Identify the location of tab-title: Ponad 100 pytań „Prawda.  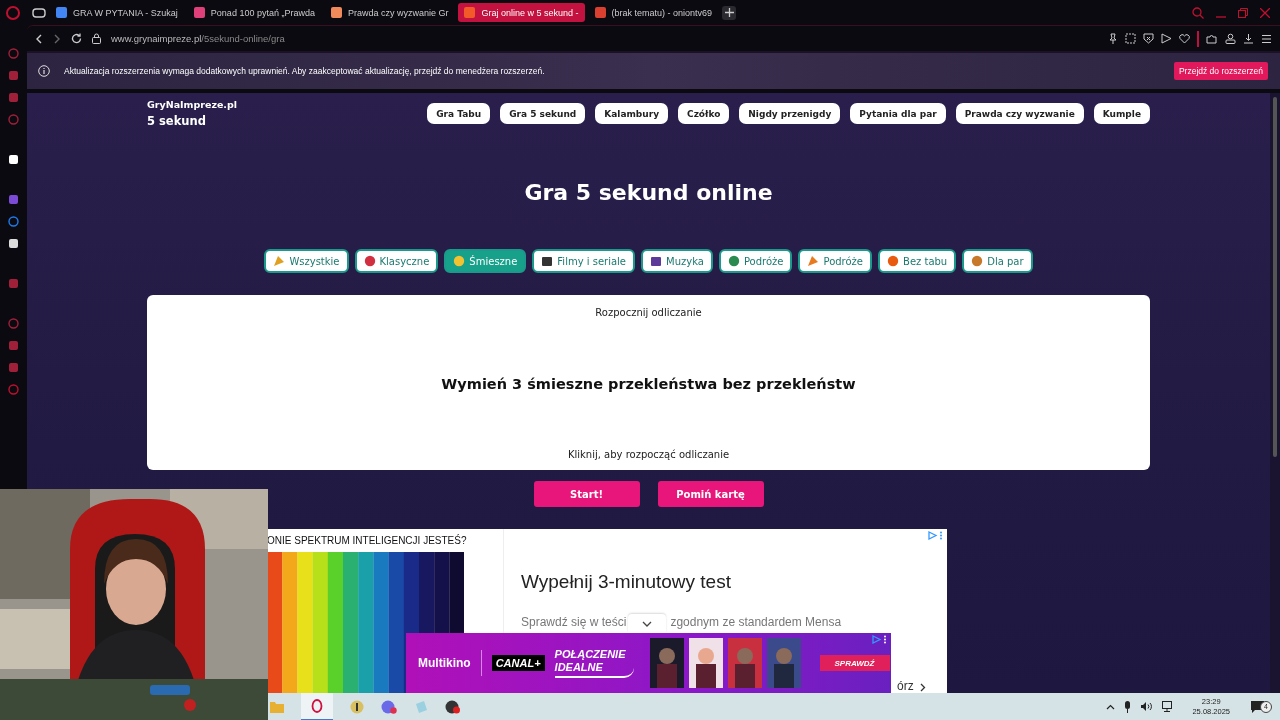
(262, 12).